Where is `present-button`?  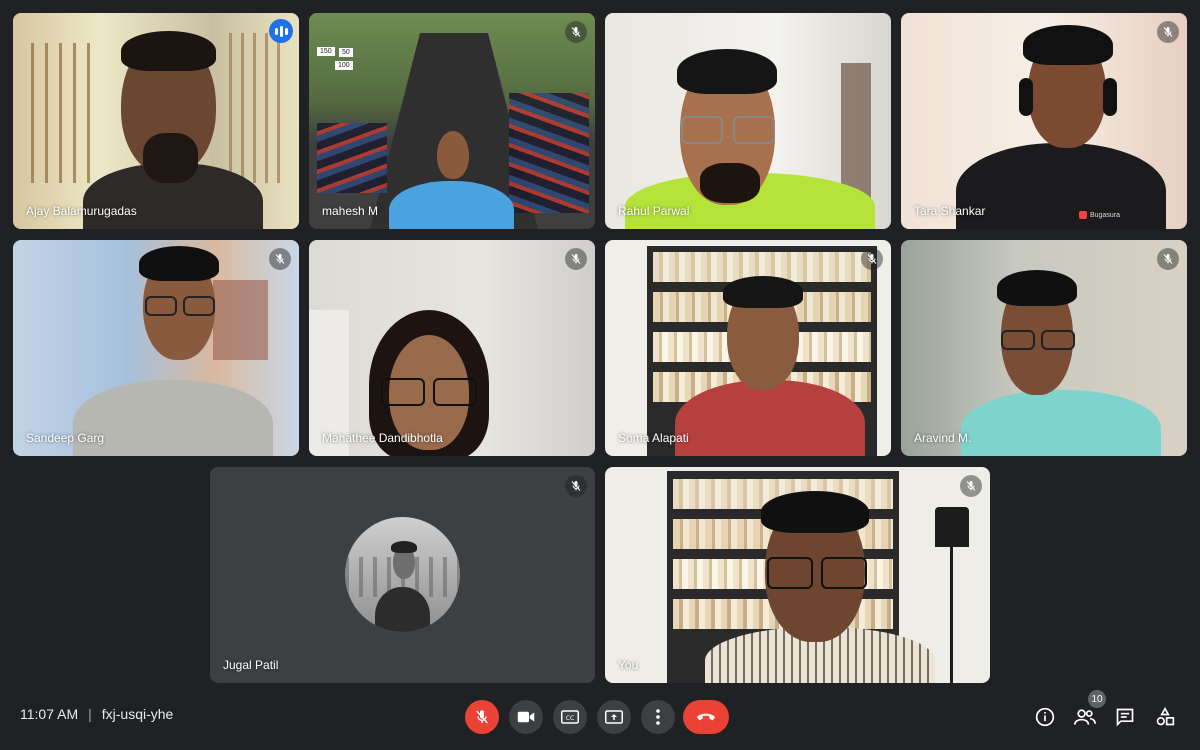 present-button is located at coordinates (614, 717).